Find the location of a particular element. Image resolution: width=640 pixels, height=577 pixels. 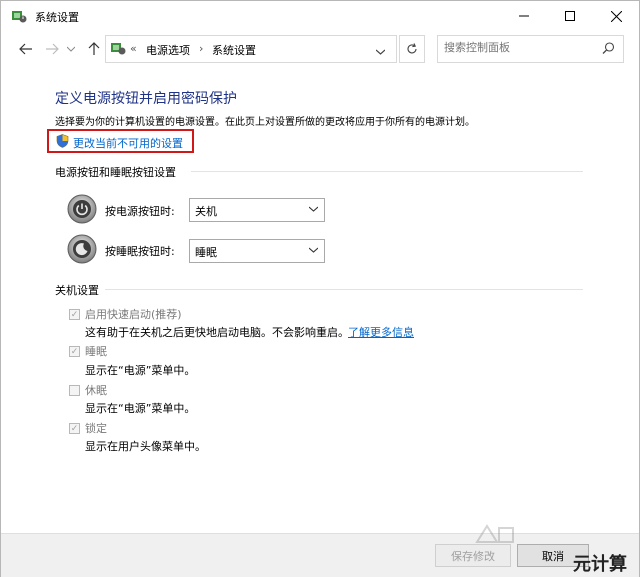

maximize-button is located at coordinates (570, 16).